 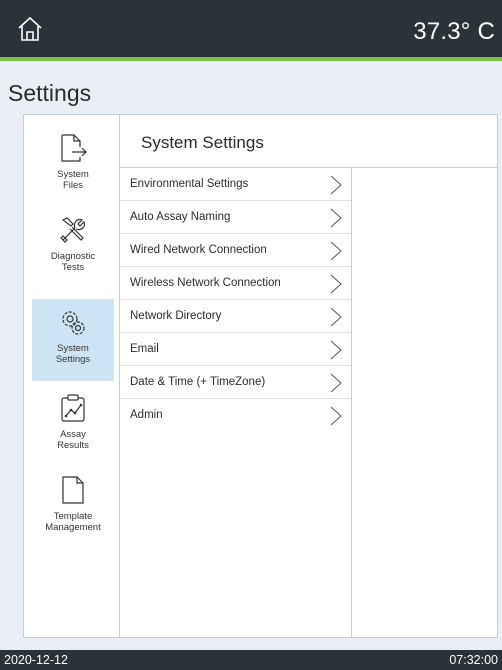 I want to click on top-bar: 37.3° C, so click(x=251, y=28).